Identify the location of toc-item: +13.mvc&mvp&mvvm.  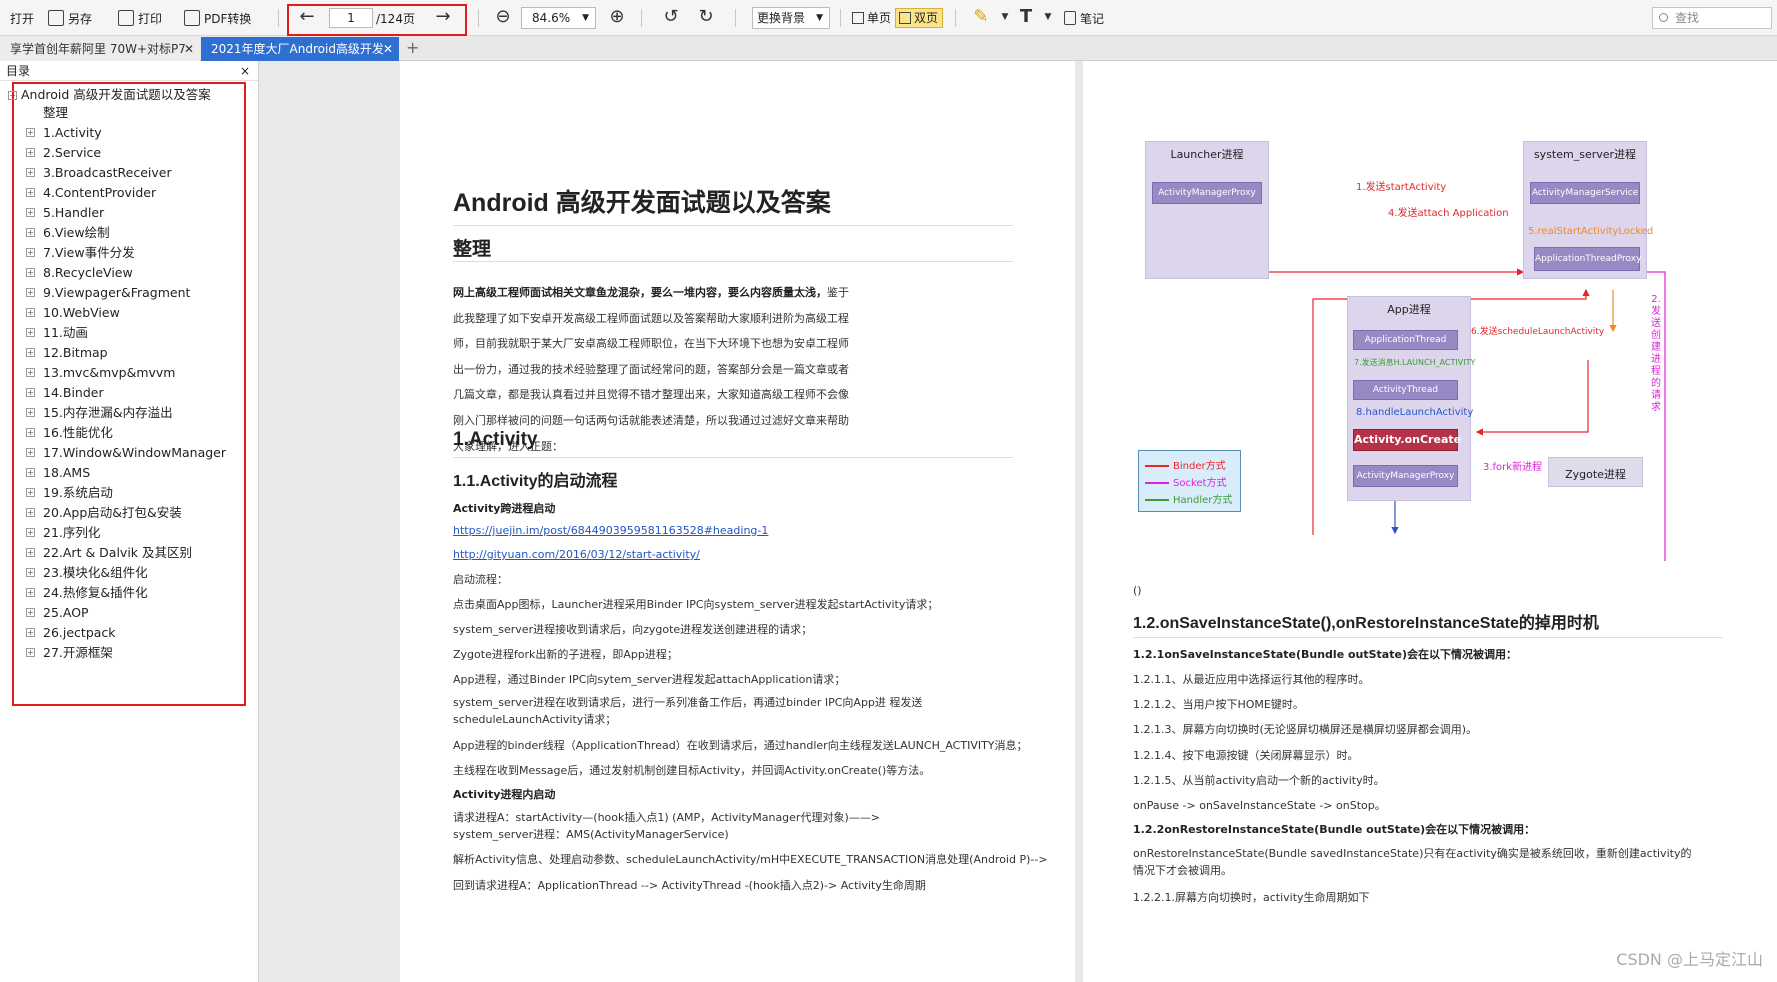
(126, 373).